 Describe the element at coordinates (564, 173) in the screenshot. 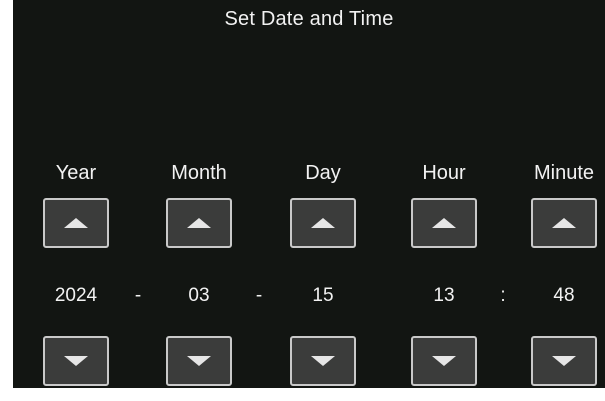

I see `minute-label: Minute` at that location.